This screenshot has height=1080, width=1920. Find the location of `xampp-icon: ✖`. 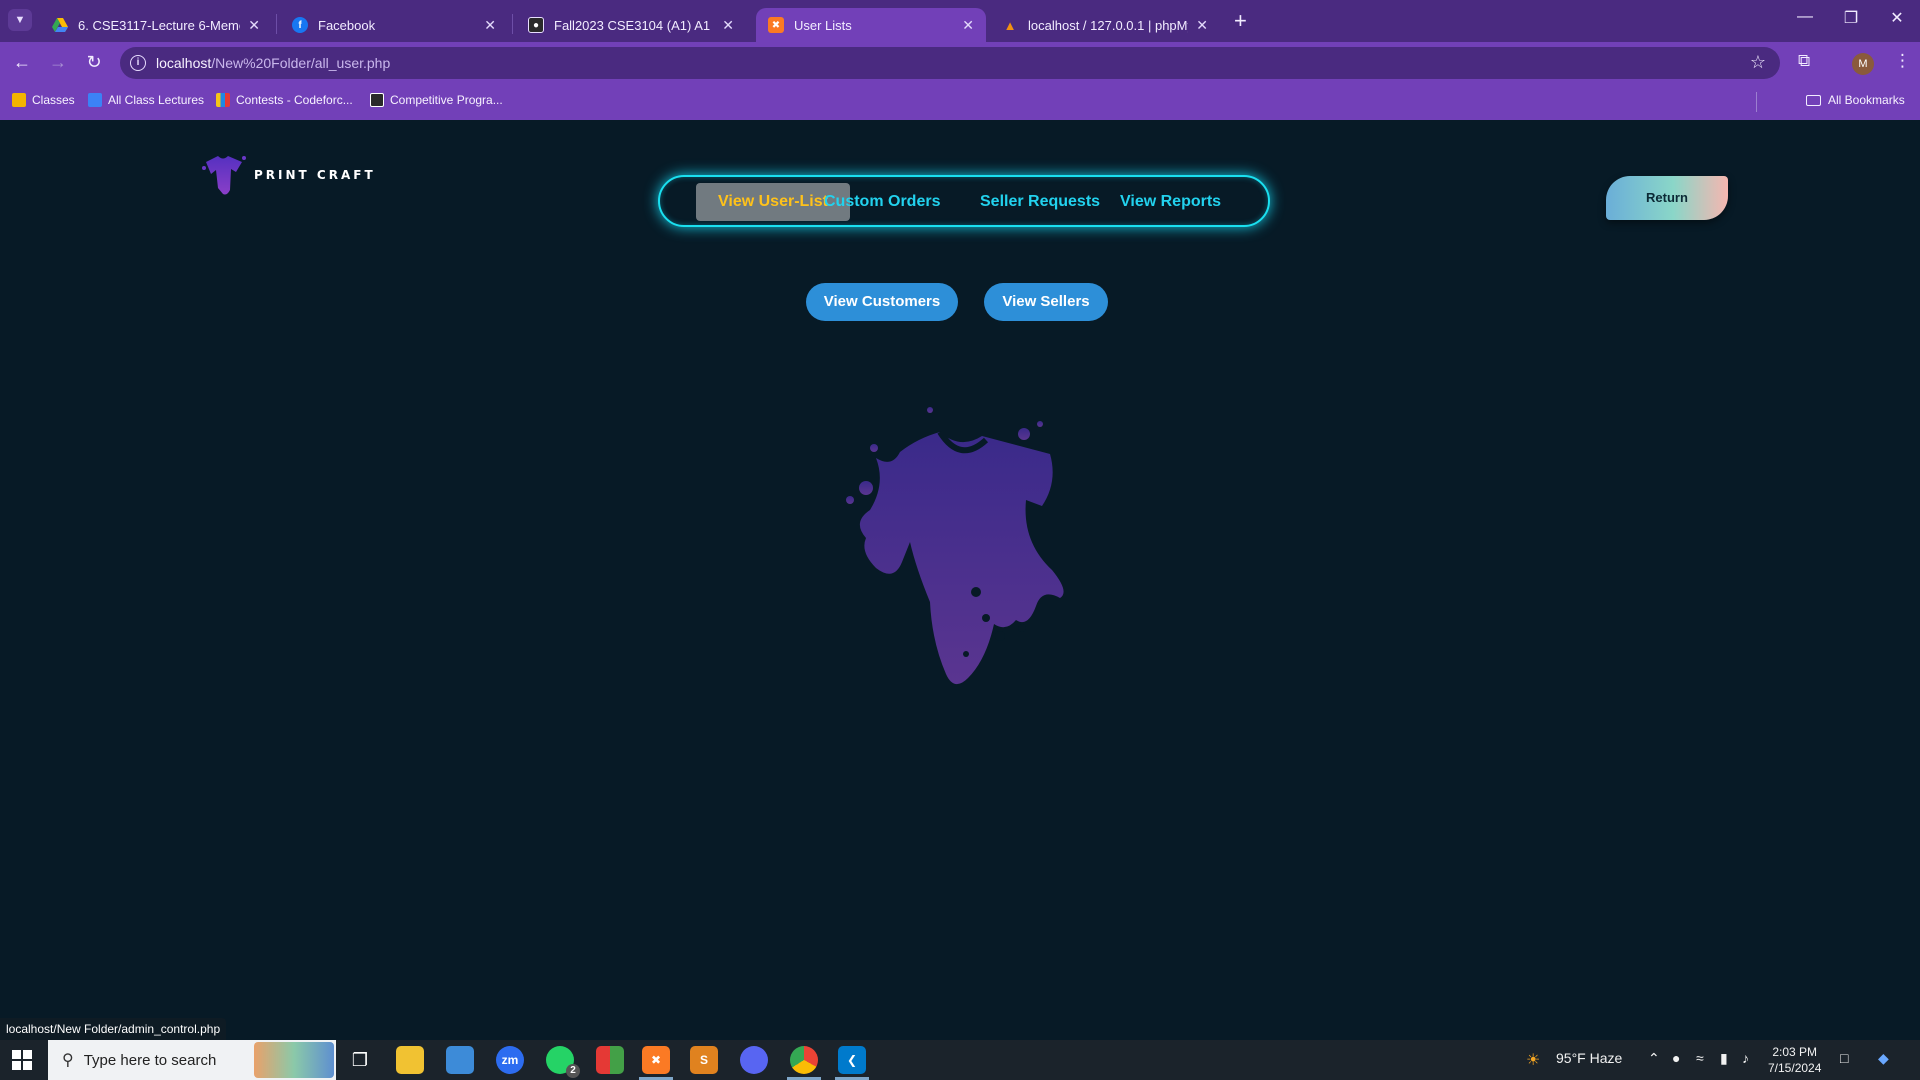

xampp-icon: ✖ is located at coordinates (776, 25).